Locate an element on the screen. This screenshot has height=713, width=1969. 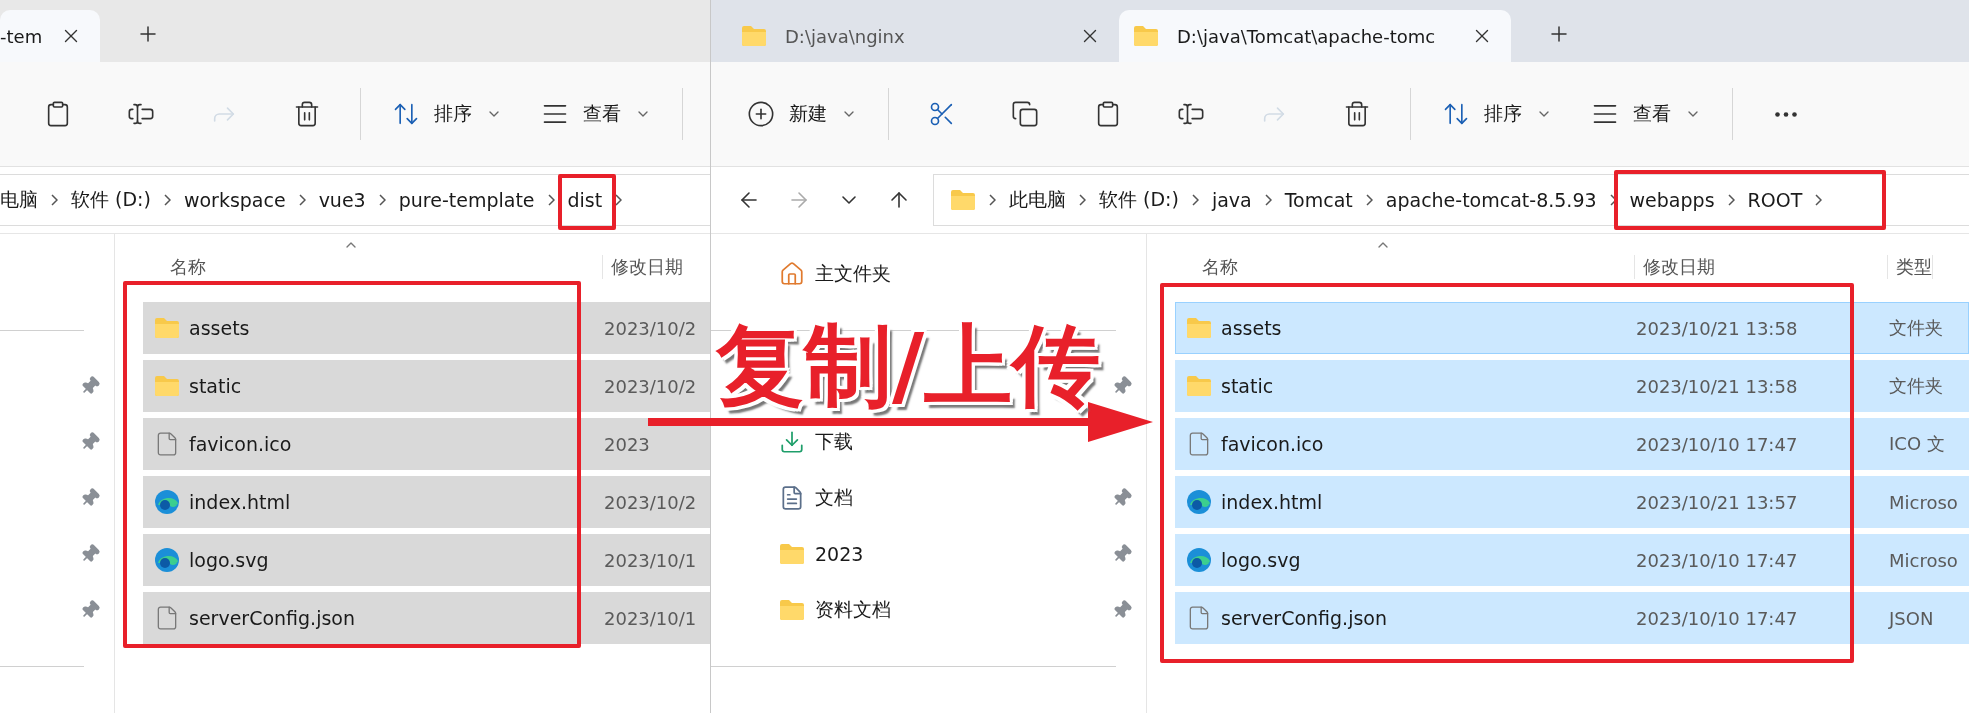
file-name: serverConfig.json is located at coordinates (272, 618).